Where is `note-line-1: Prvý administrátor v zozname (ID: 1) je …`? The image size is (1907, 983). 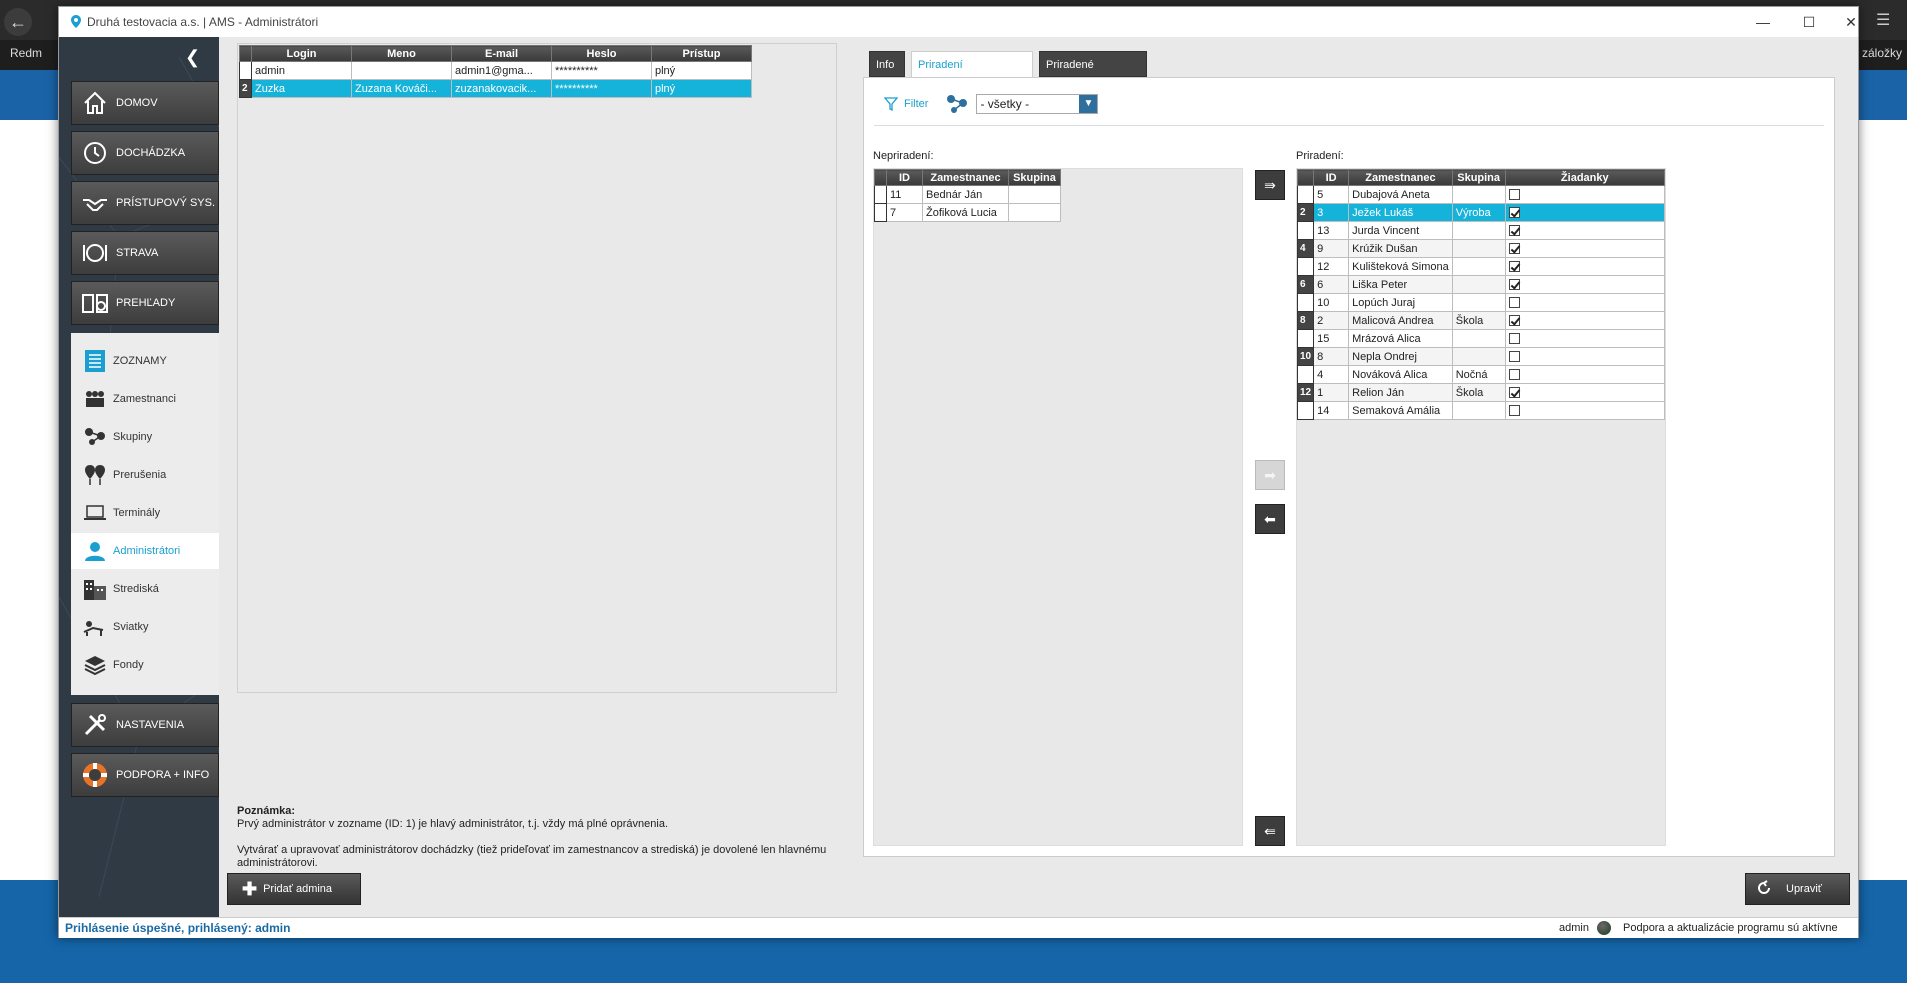
note-line-1: Prvý administrátor v zozname (ID: 1) je … is located at coordinates (453, 824).